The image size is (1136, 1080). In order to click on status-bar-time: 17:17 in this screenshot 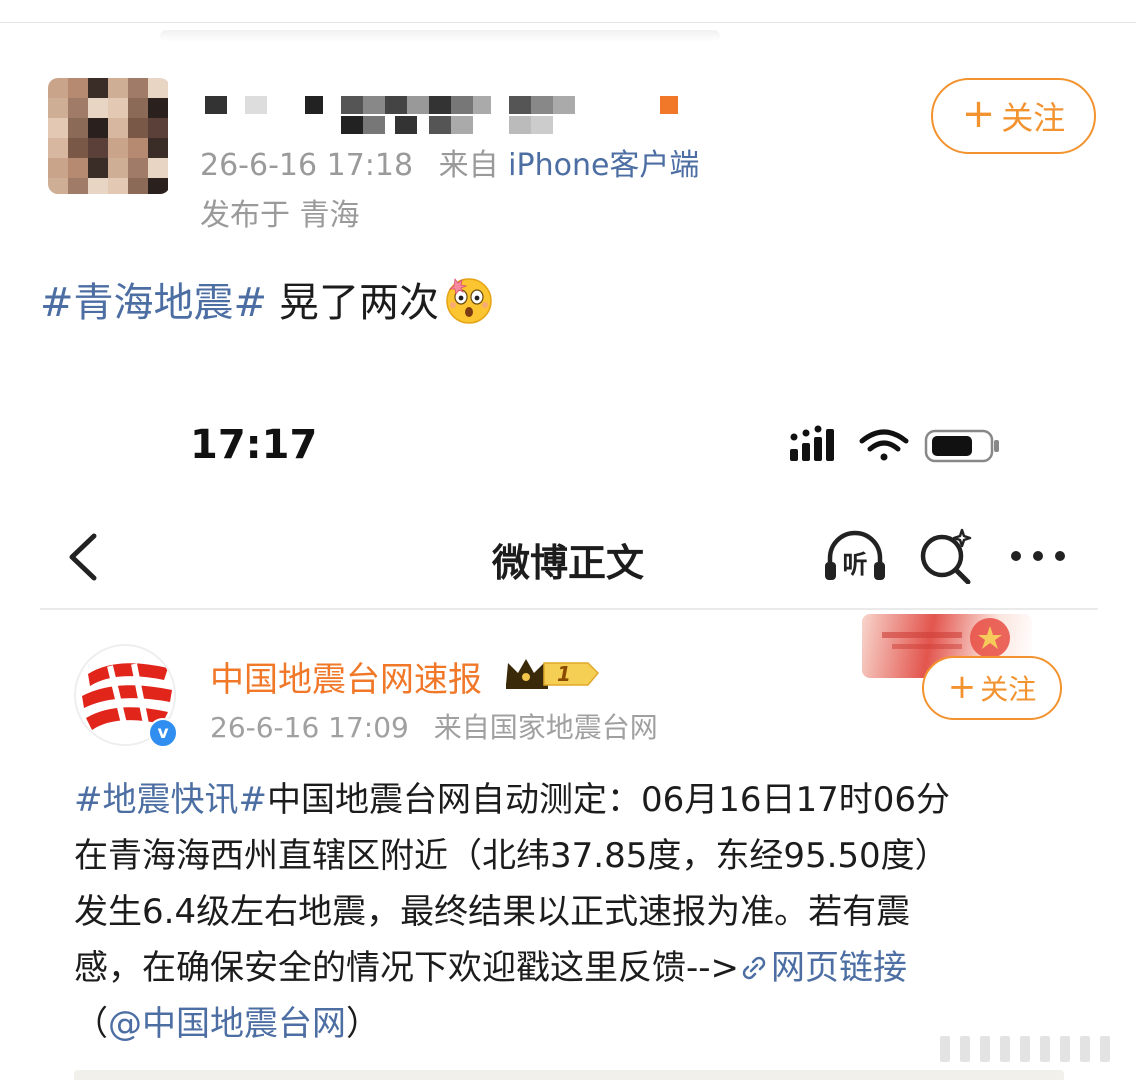, I will do `click(254, 445)`.